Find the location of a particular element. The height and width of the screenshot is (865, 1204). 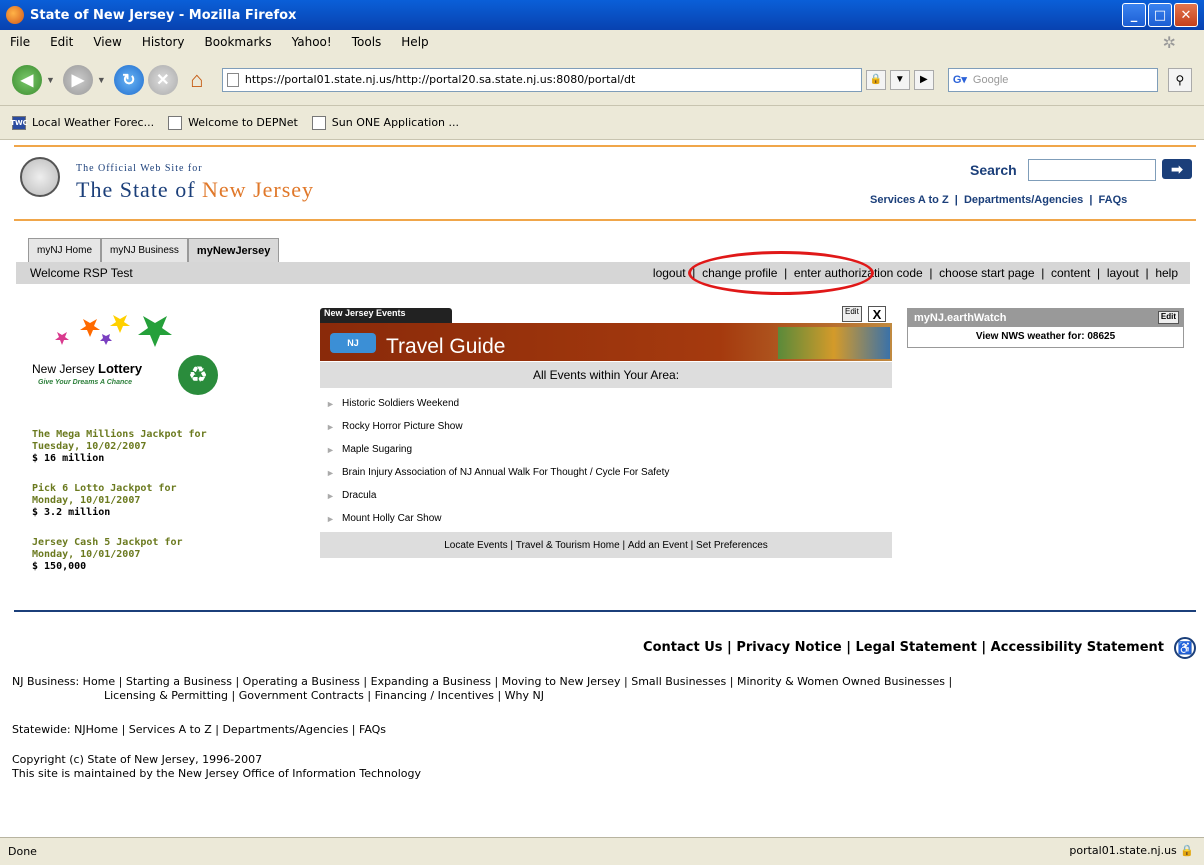

site-logo: The State of New Jersey is located at coordinates (195, 190).